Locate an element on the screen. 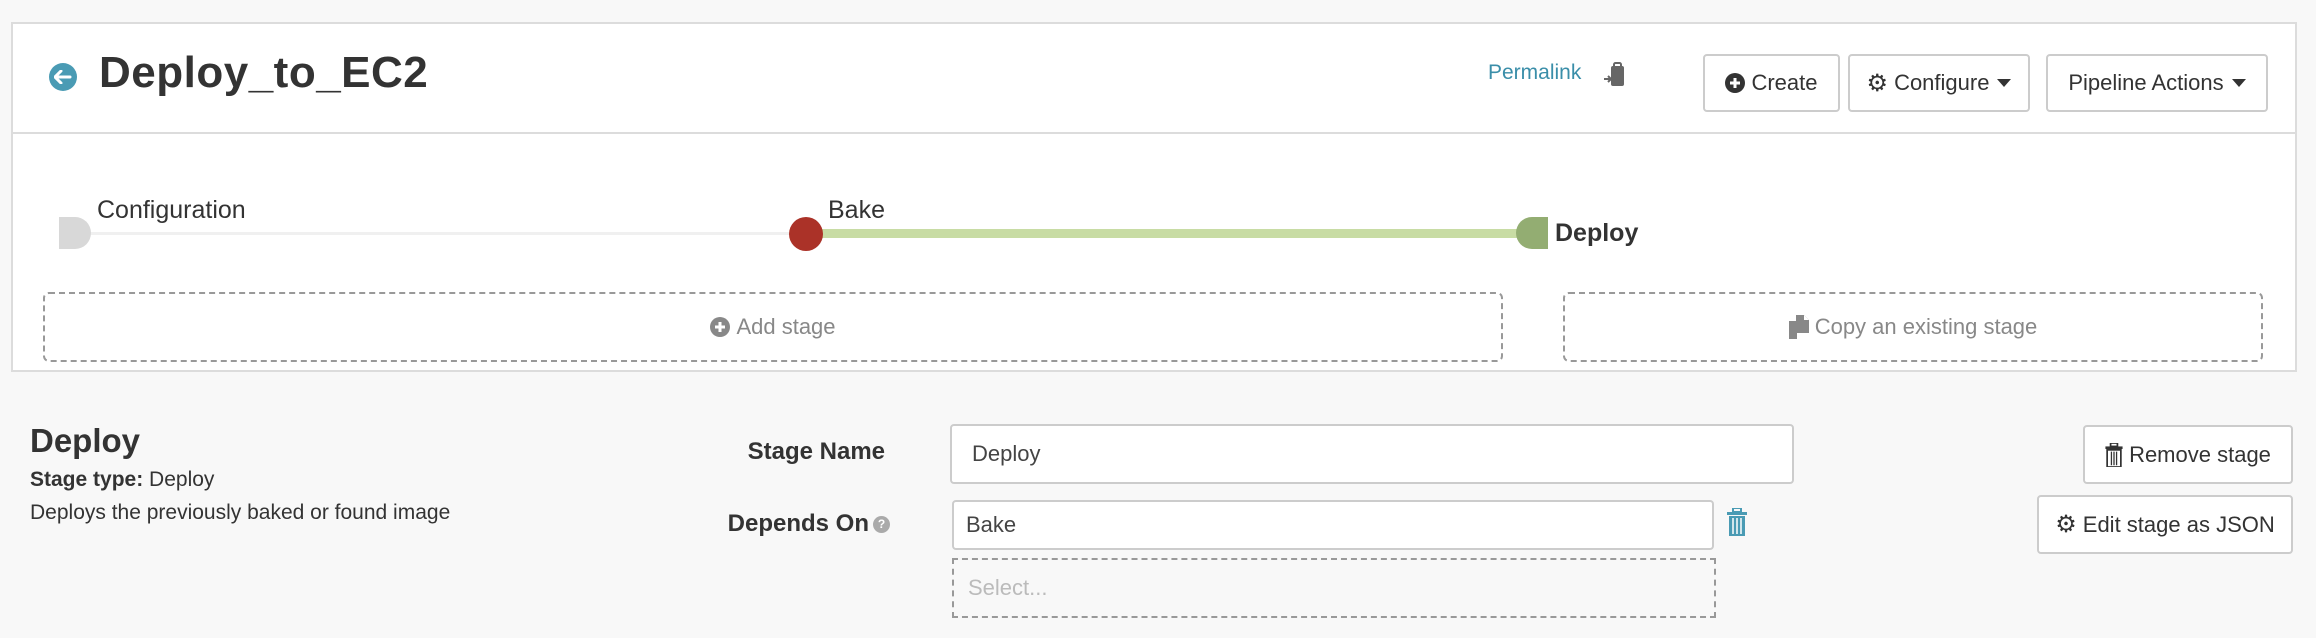  pipeline-actions-label: Pipeline Actions is located at coordinates (2146, 82).